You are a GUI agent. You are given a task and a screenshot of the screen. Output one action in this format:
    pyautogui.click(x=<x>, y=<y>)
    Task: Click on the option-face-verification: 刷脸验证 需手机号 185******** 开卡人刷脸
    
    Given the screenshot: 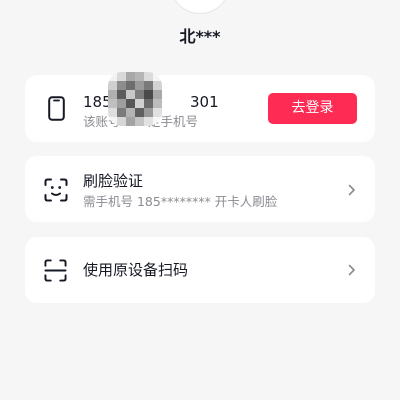 What is the action you would take?
    pyautogui.click(x=200, y=189)
    